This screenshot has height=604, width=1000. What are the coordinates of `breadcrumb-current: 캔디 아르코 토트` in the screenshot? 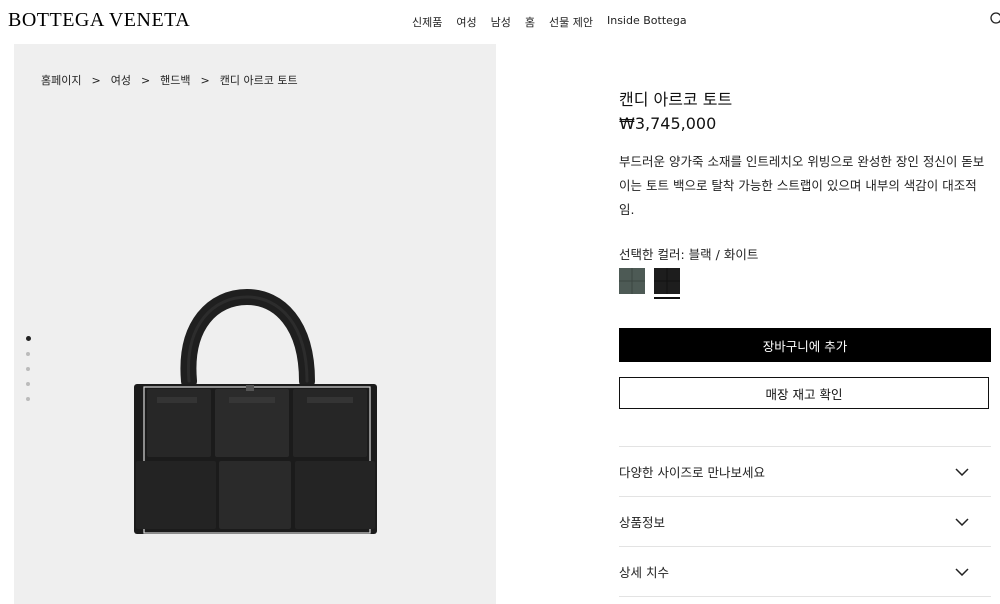 It's located at (258, 80).